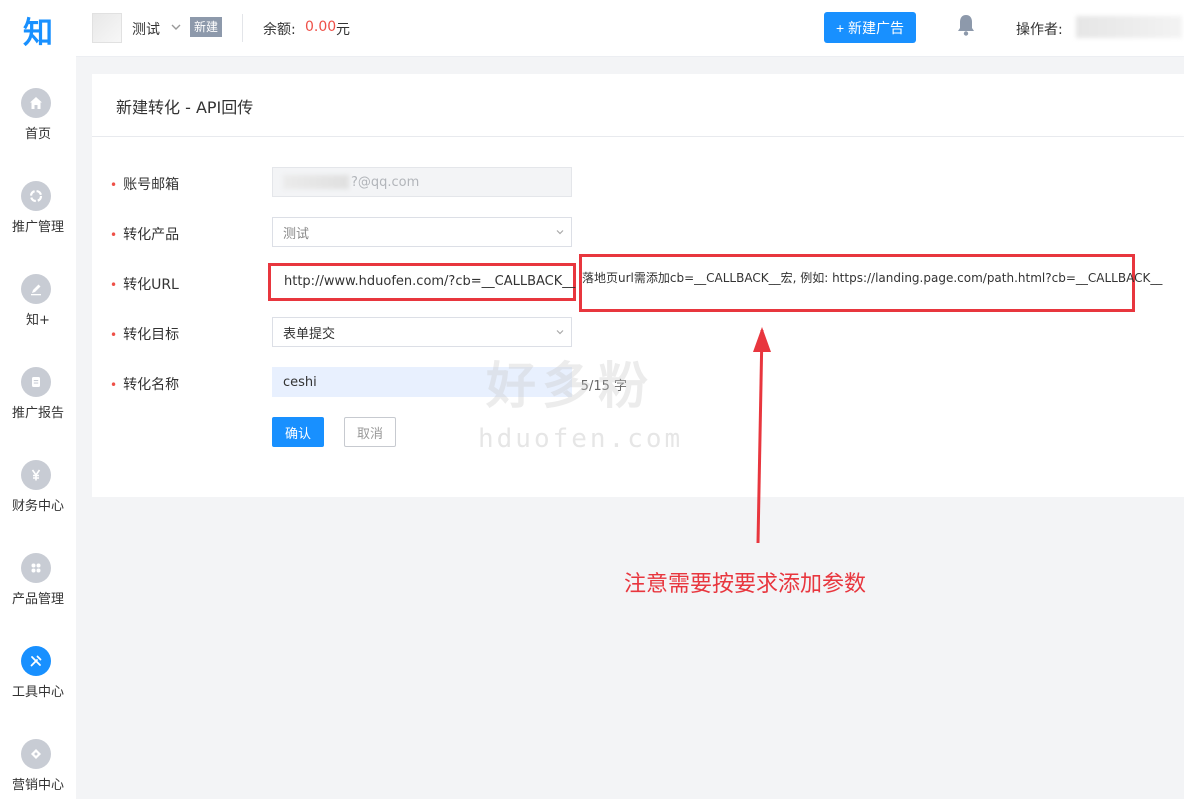 The width and height of the screenshot is (1184, 799). I want to click on email-field: ?@qq.com, so click(422, 182).